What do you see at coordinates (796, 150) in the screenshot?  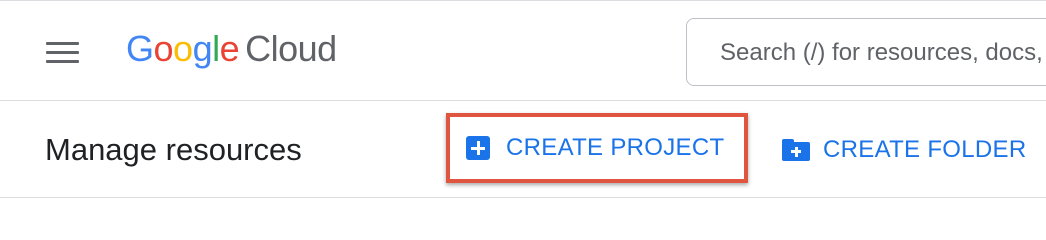 I see `create-new-folder-icon` at bounding box center [796, 150].